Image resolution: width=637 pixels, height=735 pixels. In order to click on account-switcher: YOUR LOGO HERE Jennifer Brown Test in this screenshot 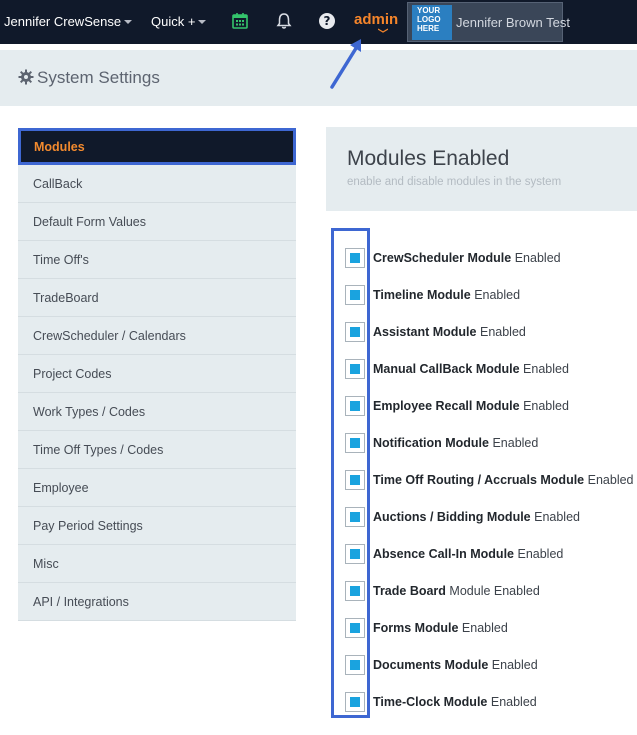, I will do `click(488, 22)`.